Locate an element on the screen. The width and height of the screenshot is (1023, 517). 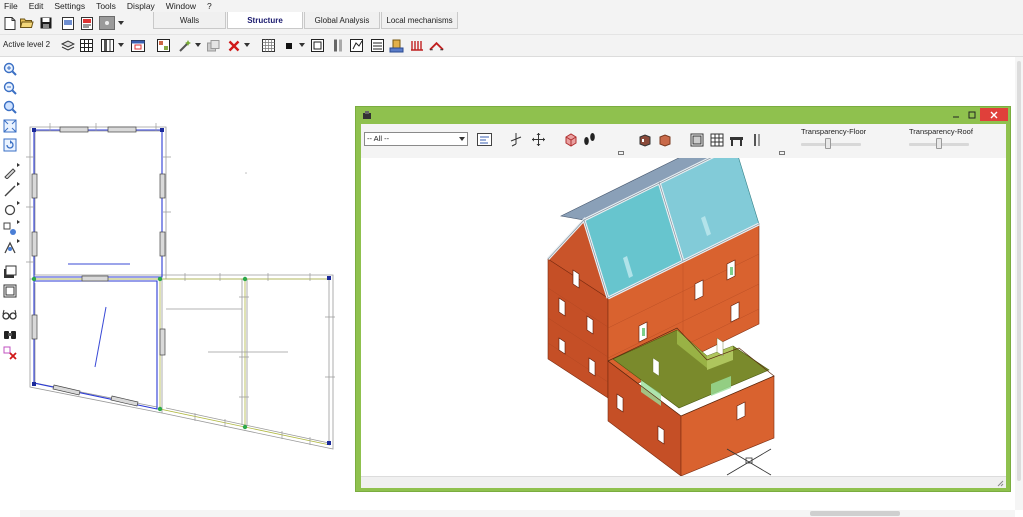
draw-line-icon is located at coordinates (11, 190).